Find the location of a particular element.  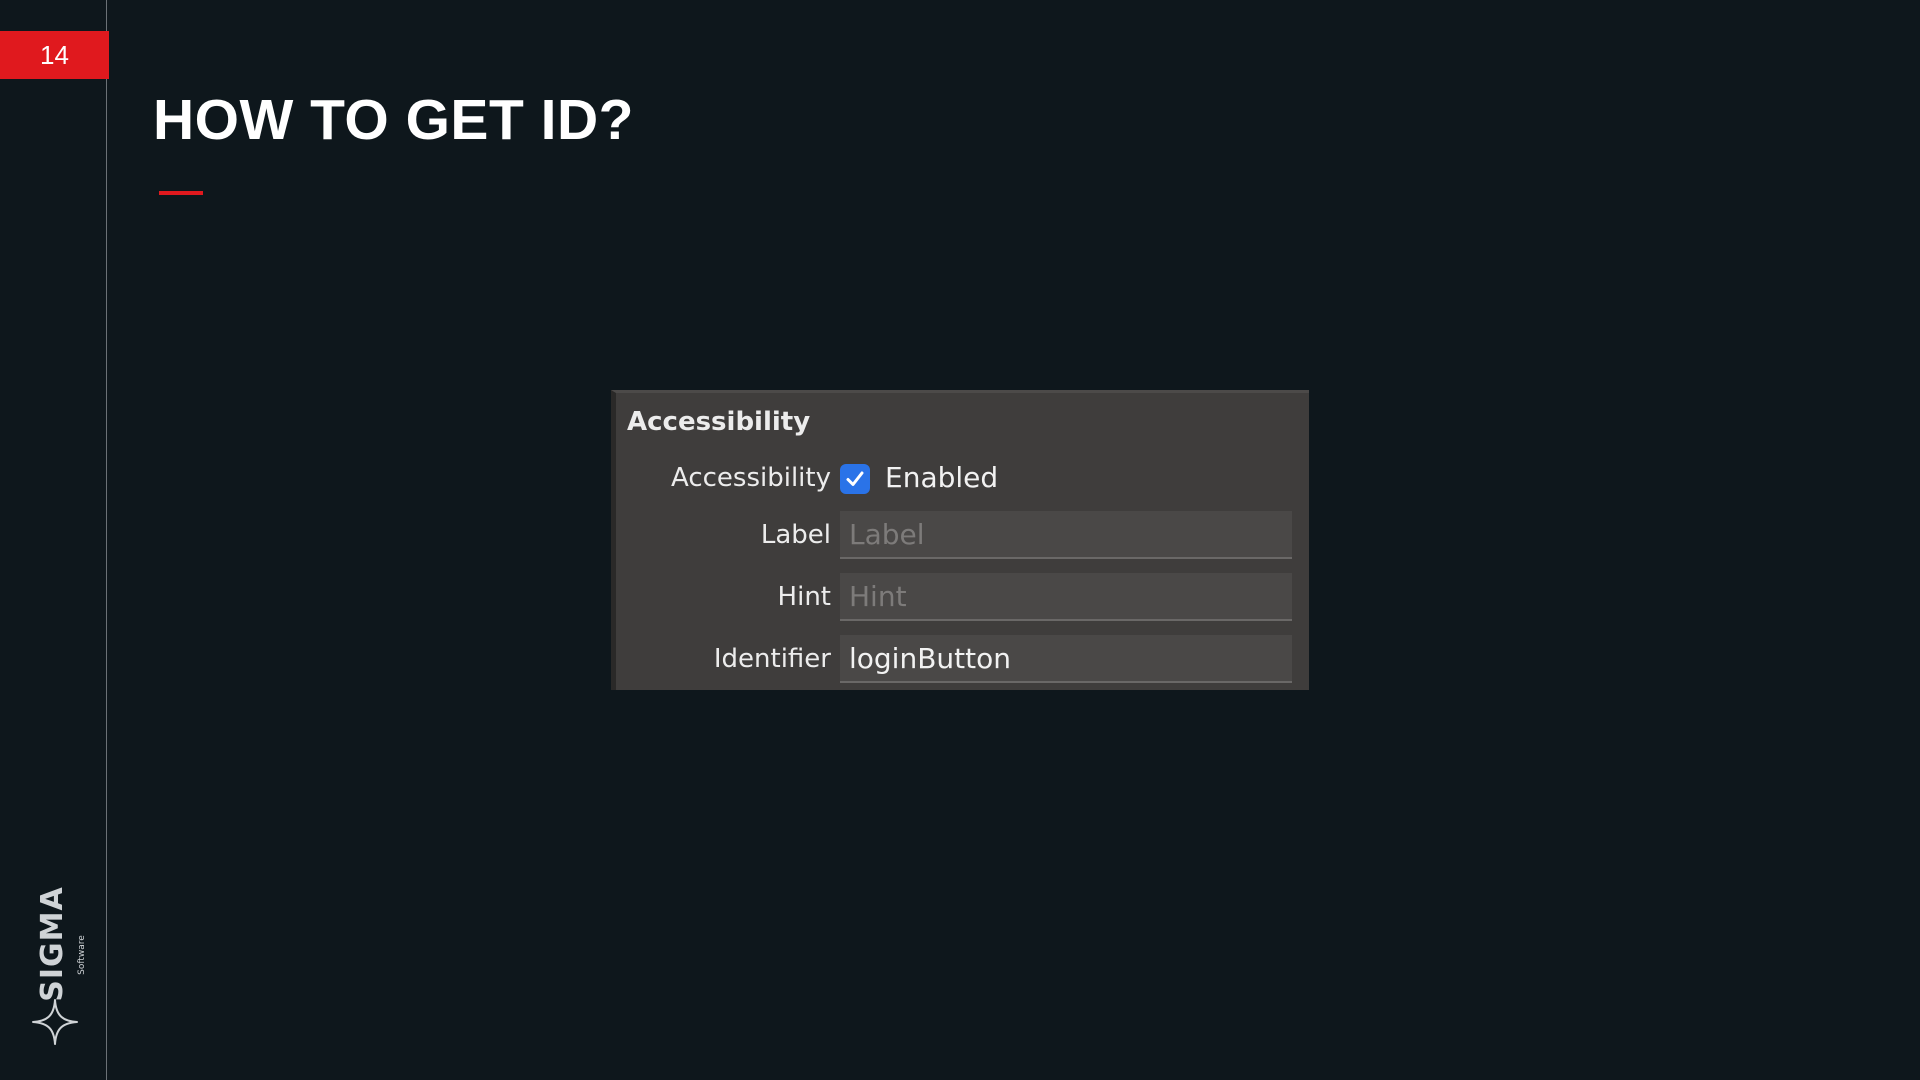

slide-title: HOW TO GET ID? is located at coordinates (393, 120).